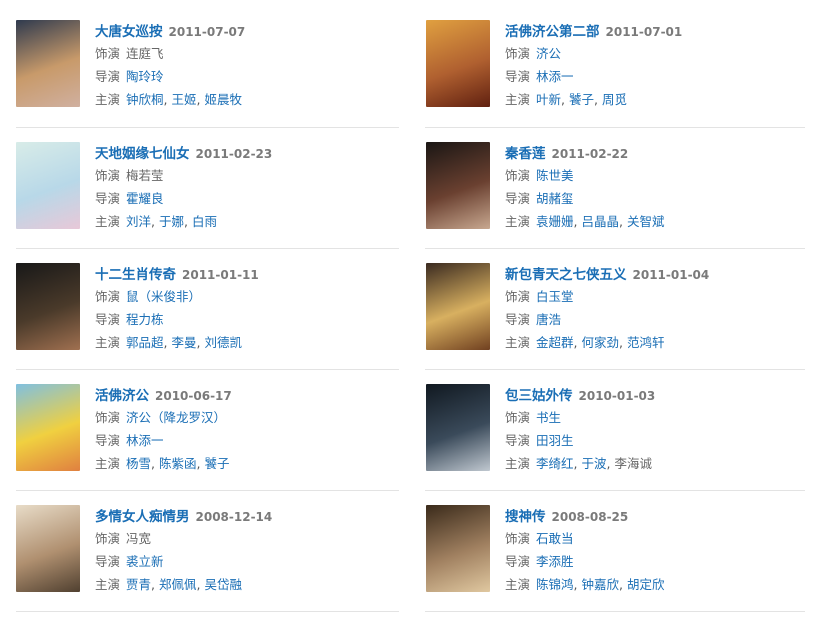 The image size is (813, 620). What do you see at coordinates (145, 342) in the screenshot?
I see `cast-member-link: 郭品超` at bounding box center [145, 342].